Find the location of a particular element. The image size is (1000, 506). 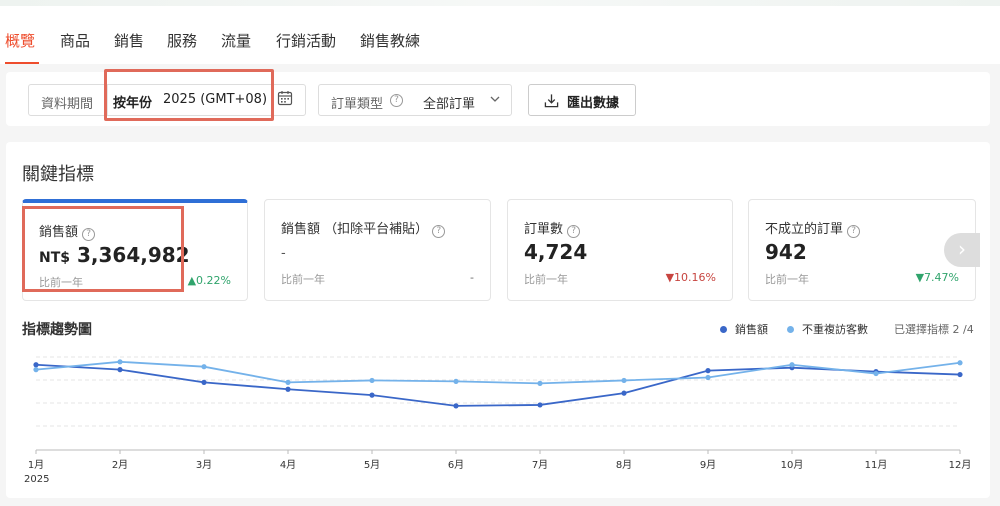

x-tick-label: 3月 is located at coordinates (204, 465).